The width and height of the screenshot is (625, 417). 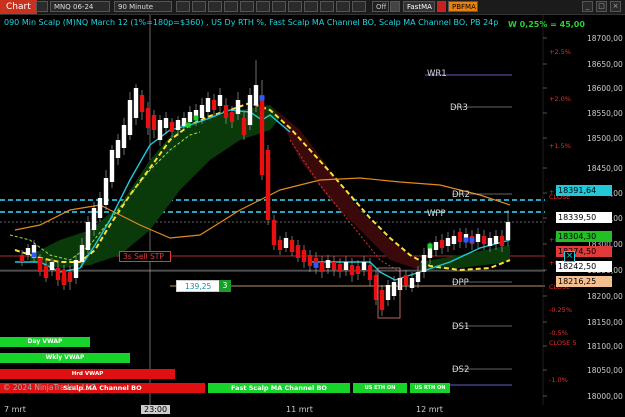 I want to click on y-tick-label: 18100,00, so click(x=605, y=346).